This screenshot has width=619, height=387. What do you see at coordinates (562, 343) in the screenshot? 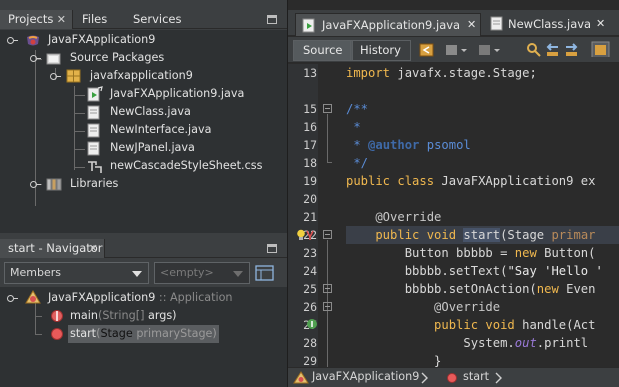
I see `code-text: .printl` at bounding box center [562, 343].